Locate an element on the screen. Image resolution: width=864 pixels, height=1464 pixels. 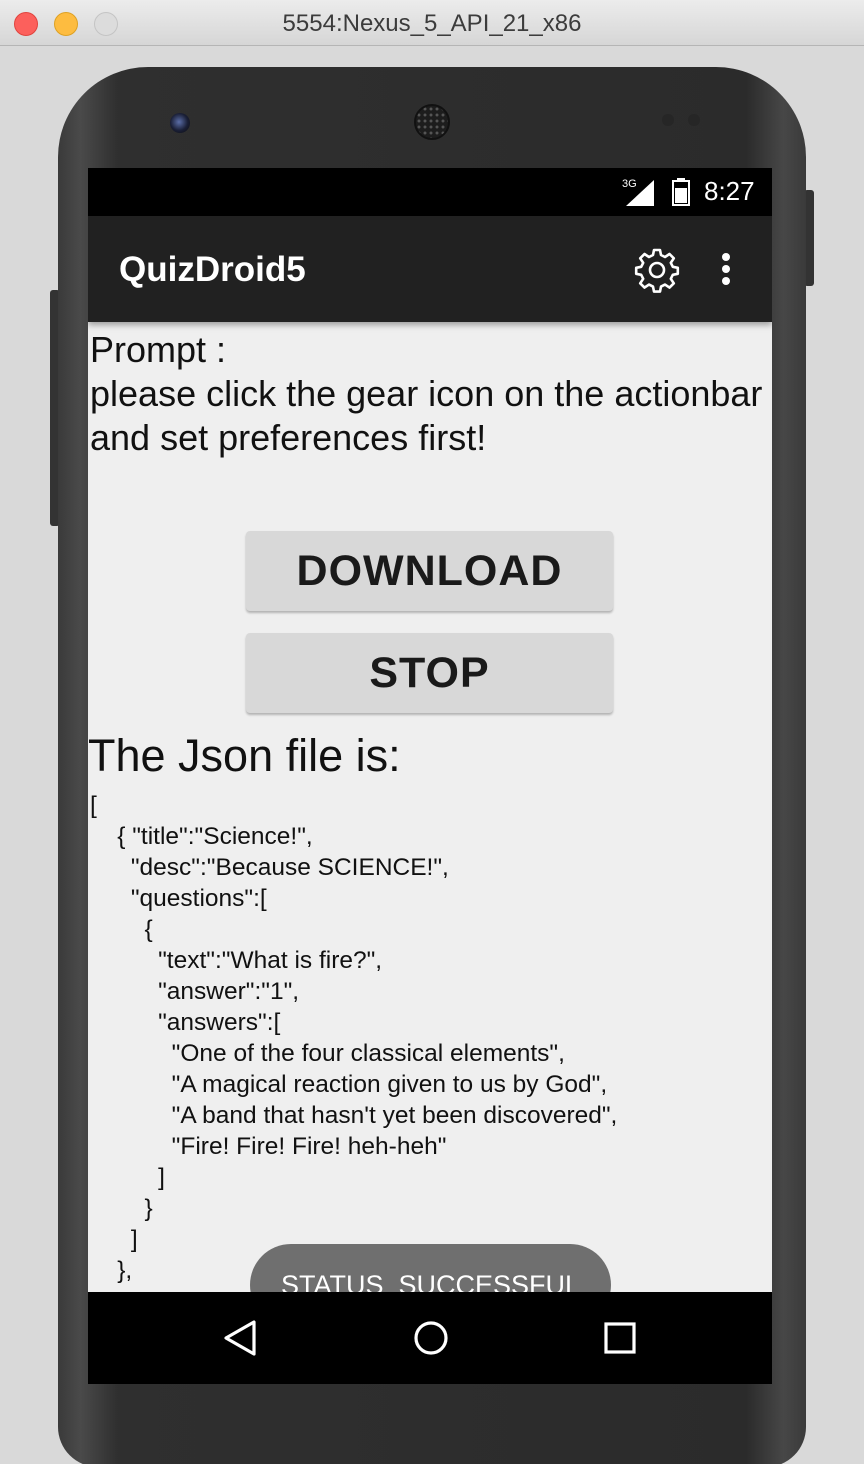
action-bar: QuizDroid5 is located at coordinates (430, 269).